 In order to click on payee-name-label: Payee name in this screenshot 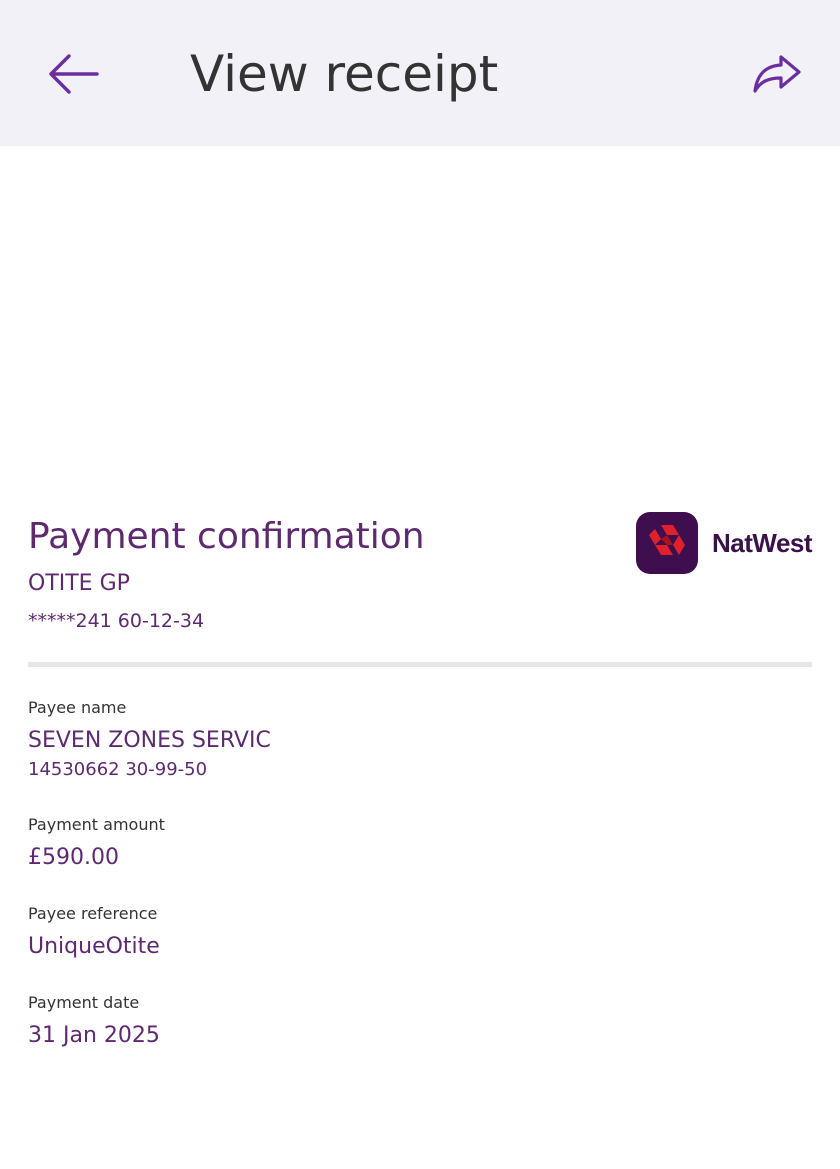, I will do `click(77, 707)`.